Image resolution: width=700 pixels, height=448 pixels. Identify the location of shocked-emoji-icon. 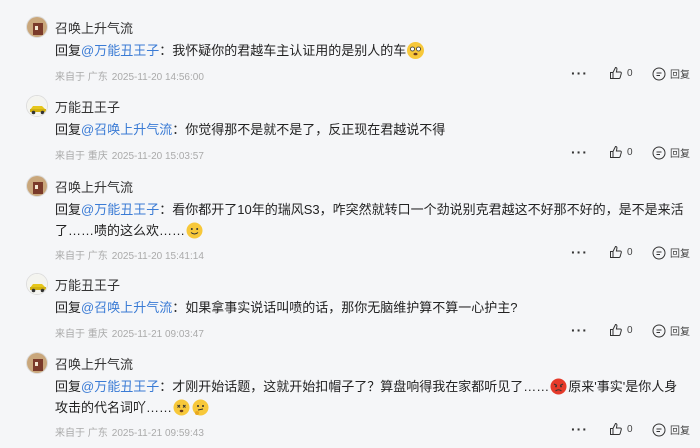
(416, 50).